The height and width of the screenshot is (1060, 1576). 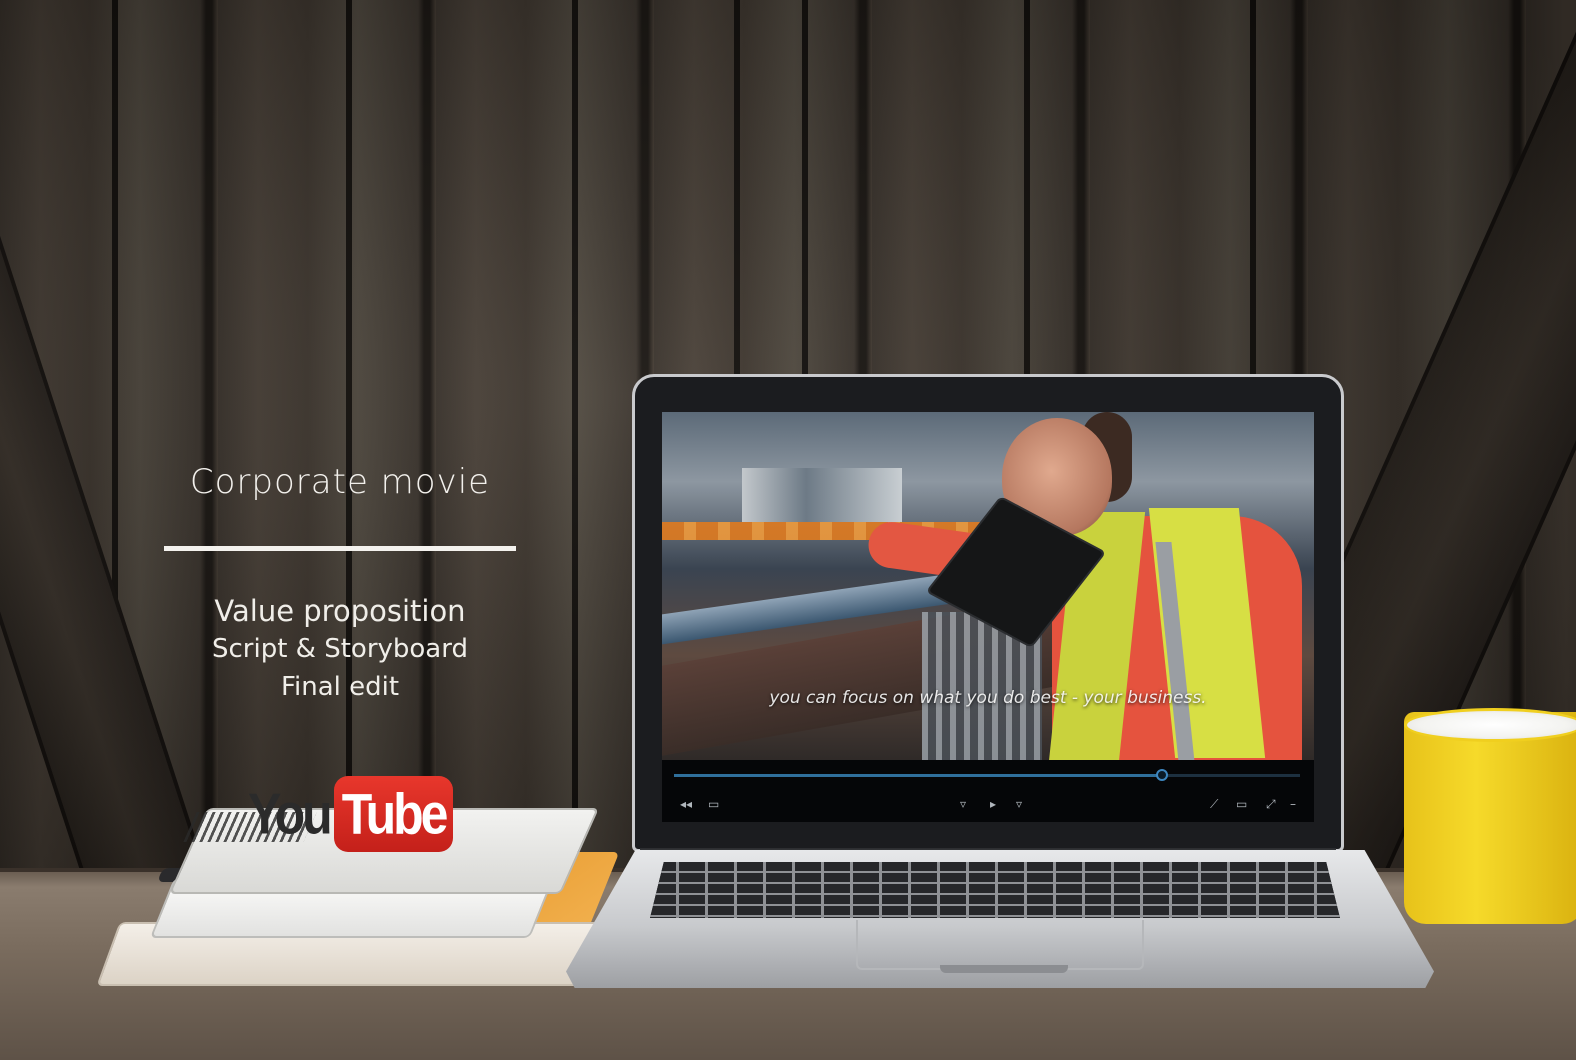 I want to click on video-controls: ◂◂ ▭ ▿ ▸ ▿ ⟋ ▭ ⤢ –, so click(x=988, y=791).